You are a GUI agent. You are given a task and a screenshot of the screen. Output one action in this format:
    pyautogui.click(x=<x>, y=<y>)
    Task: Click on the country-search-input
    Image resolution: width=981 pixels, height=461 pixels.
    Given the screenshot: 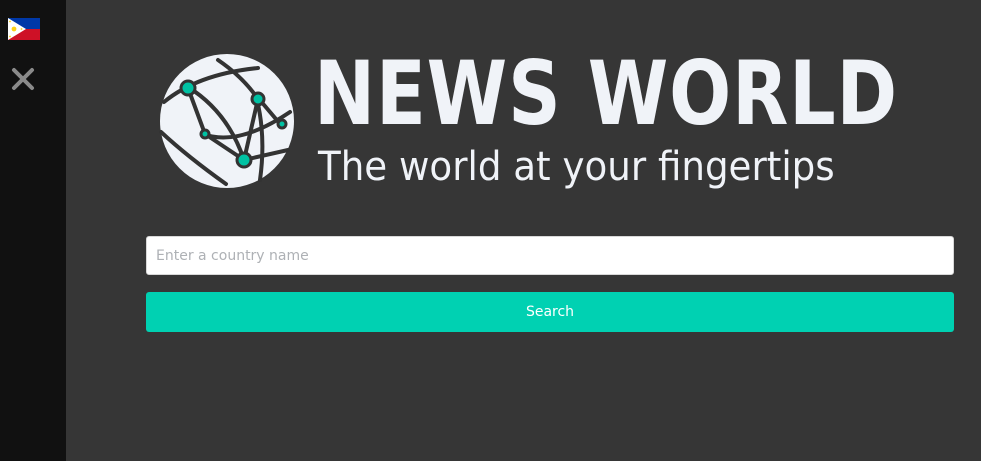 What is the action you would take?
    pyautogui.click(x=550, y=255)
    